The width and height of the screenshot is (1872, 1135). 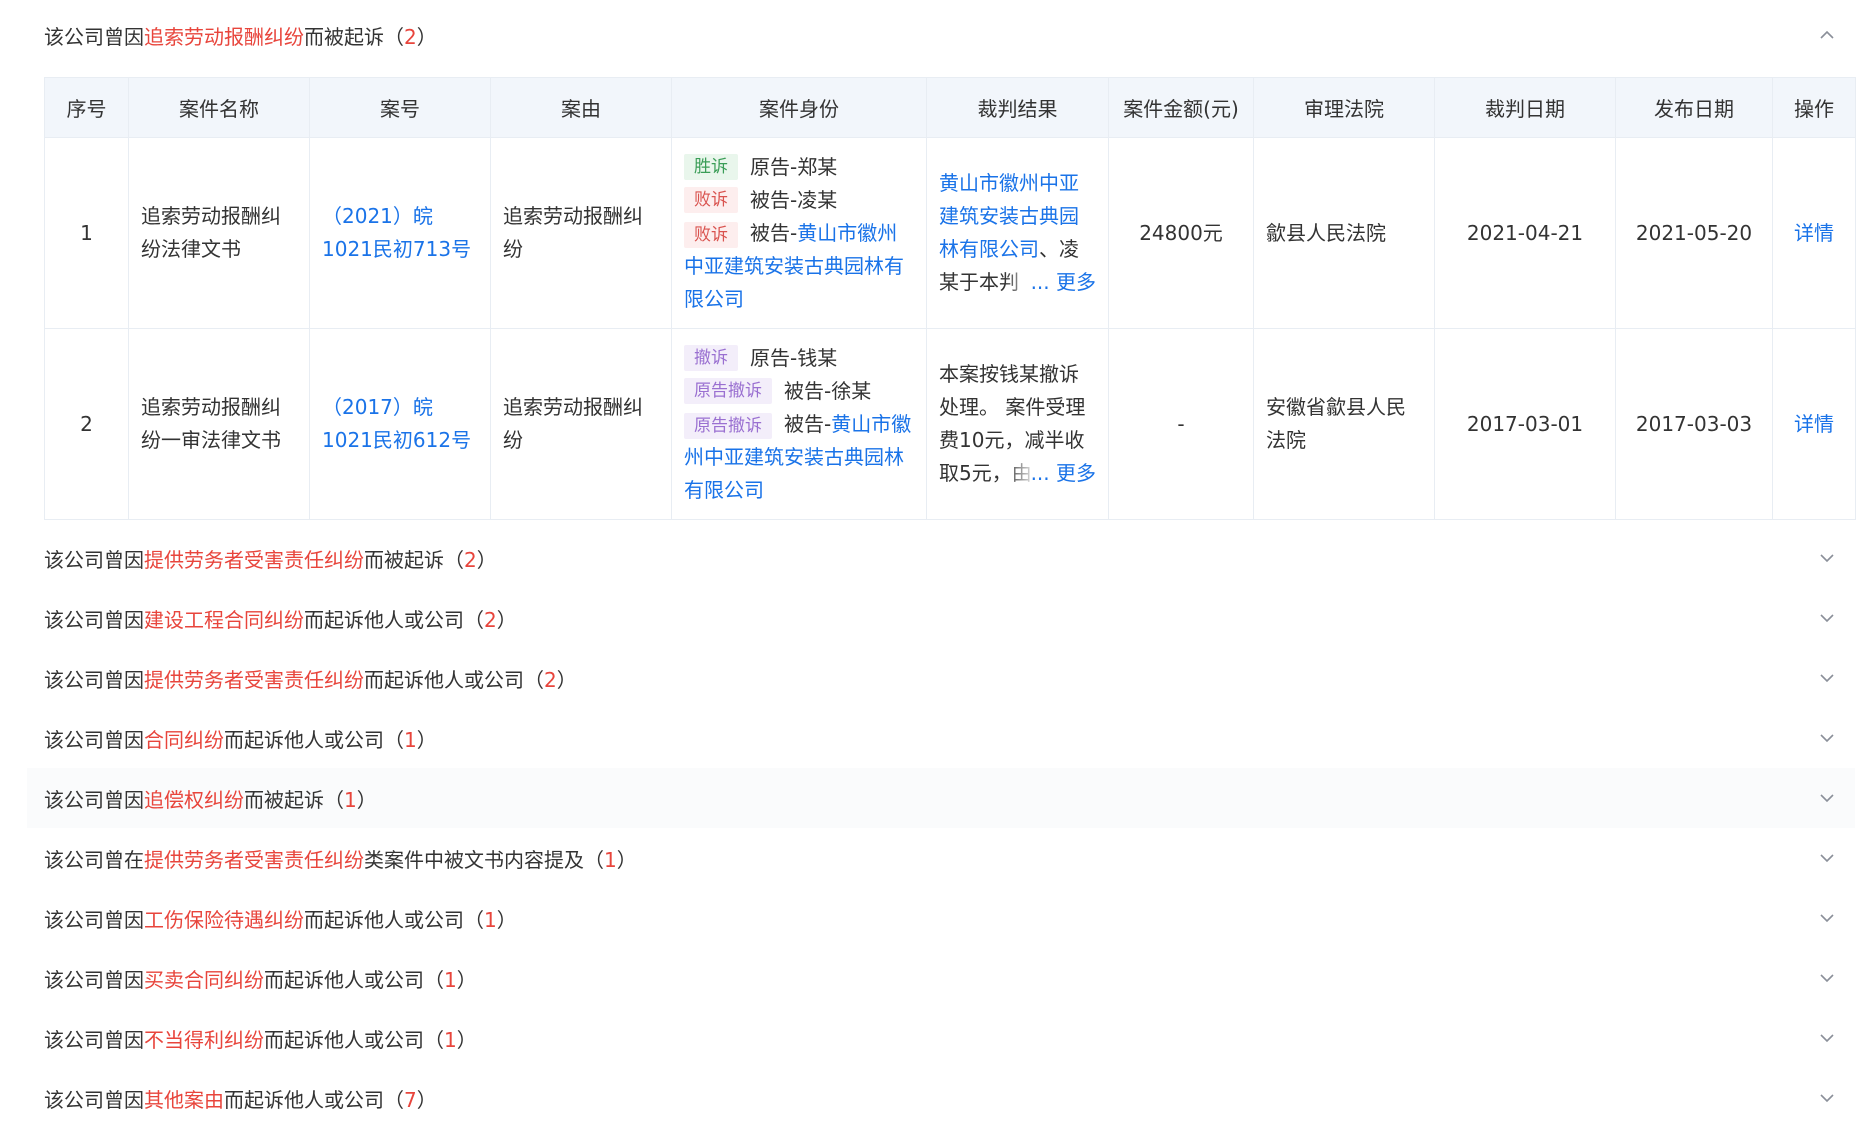 What do you see at coordinates (270, 559) in the screenshot?
I see `section-title: 该公司曾因提供劳务者受害责任纠纷而被起诉（2）` at bounding box center [270, 559].